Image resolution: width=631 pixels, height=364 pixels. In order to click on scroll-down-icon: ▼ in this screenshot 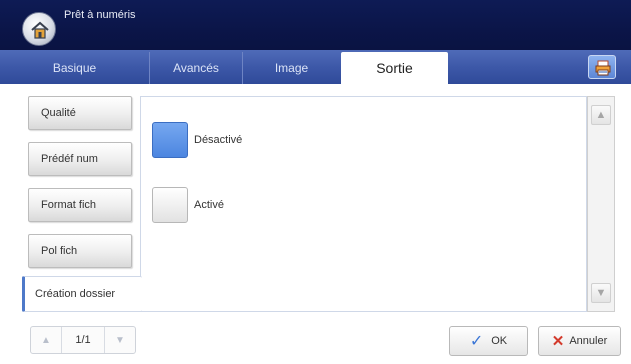, I will do `click(601, 293)`.